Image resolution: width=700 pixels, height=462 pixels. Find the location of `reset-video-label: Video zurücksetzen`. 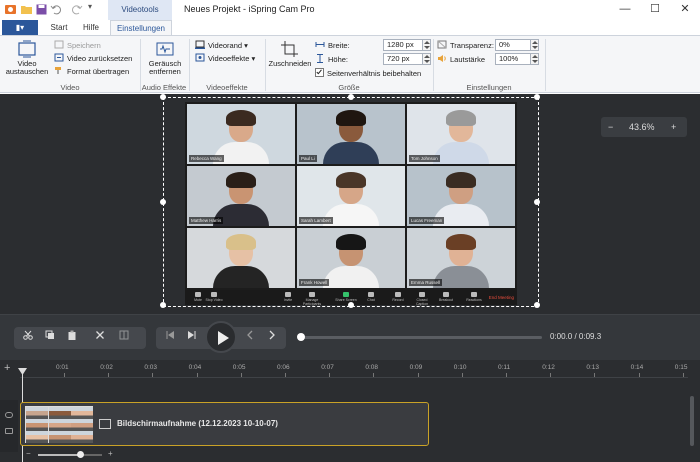

reset-video-label: Video zurücksetzen is located at coordinates (100, 58).